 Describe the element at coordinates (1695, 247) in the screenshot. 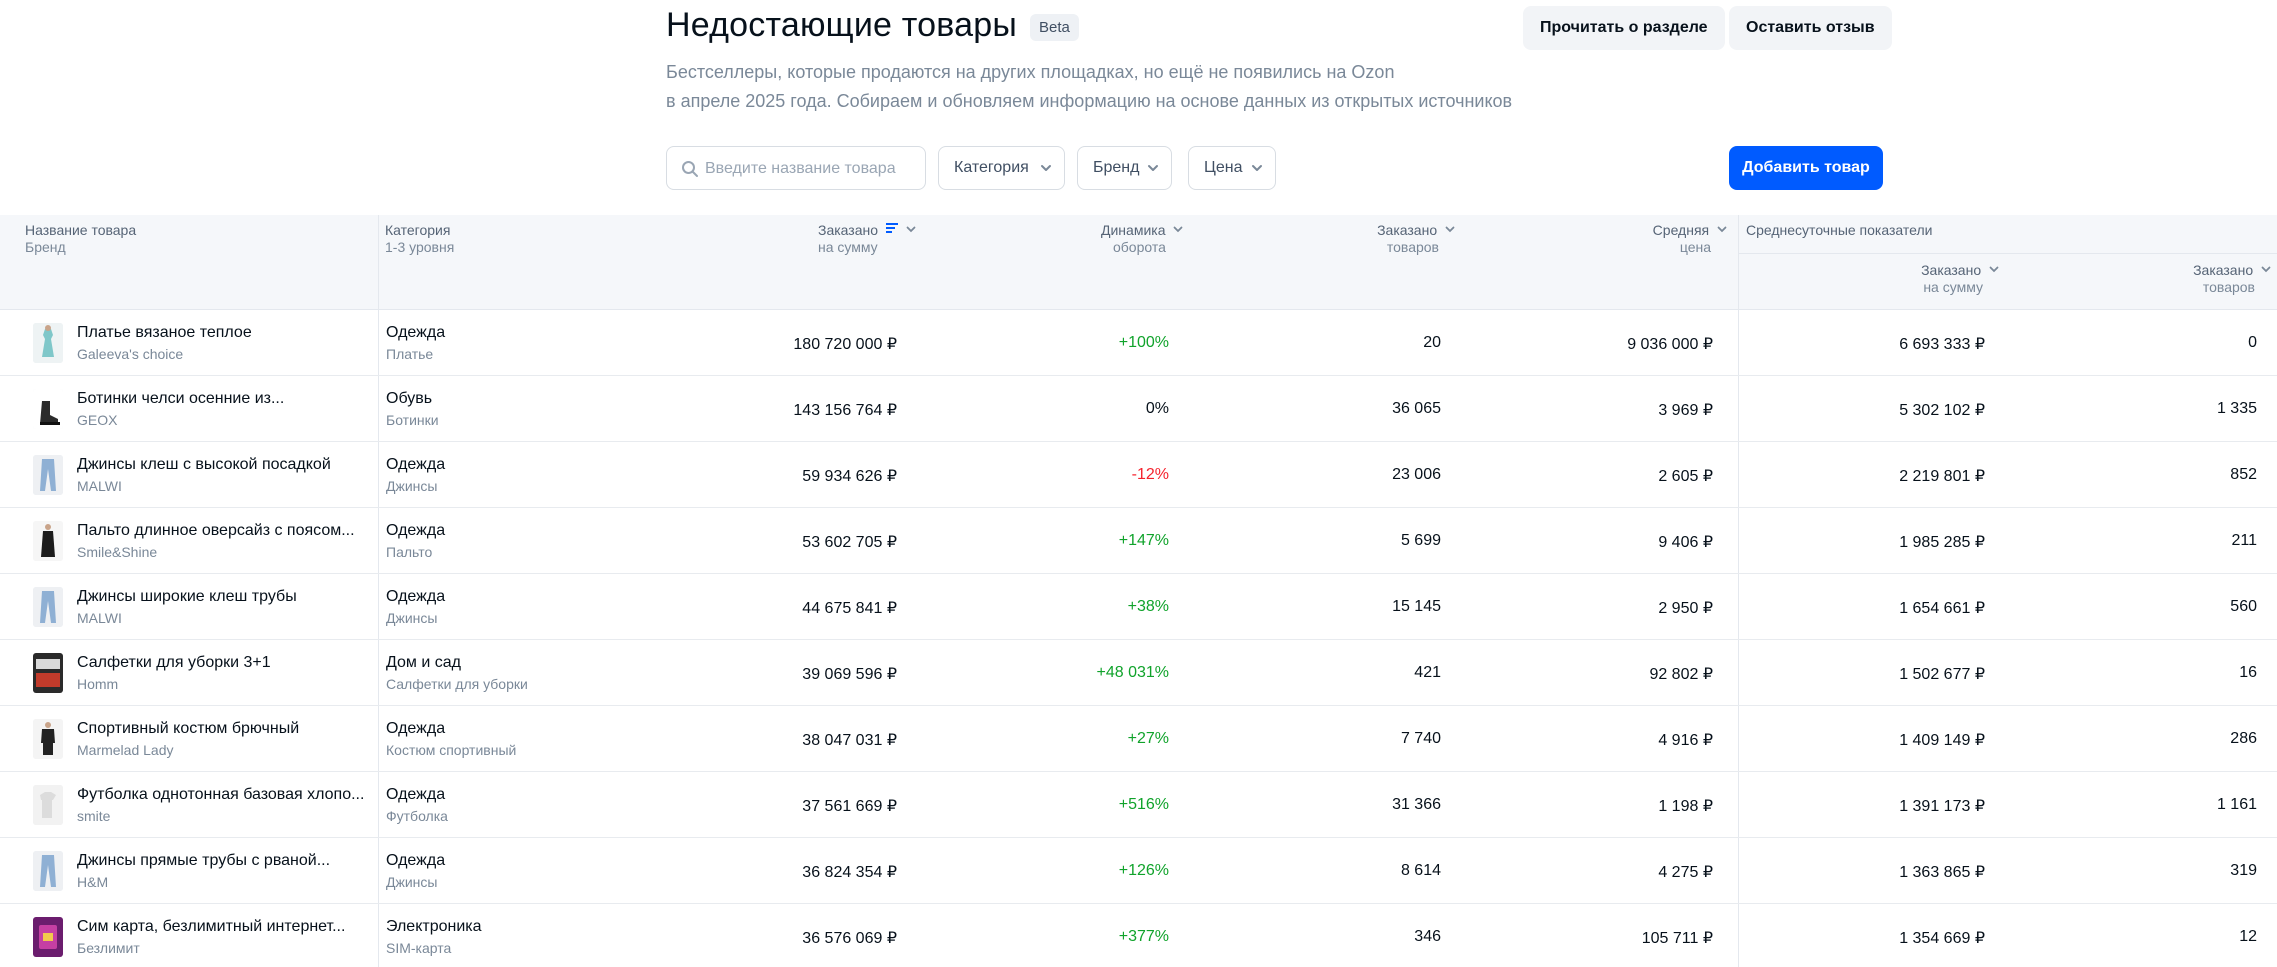

I see `column-header-price-sub: цена` at that location.